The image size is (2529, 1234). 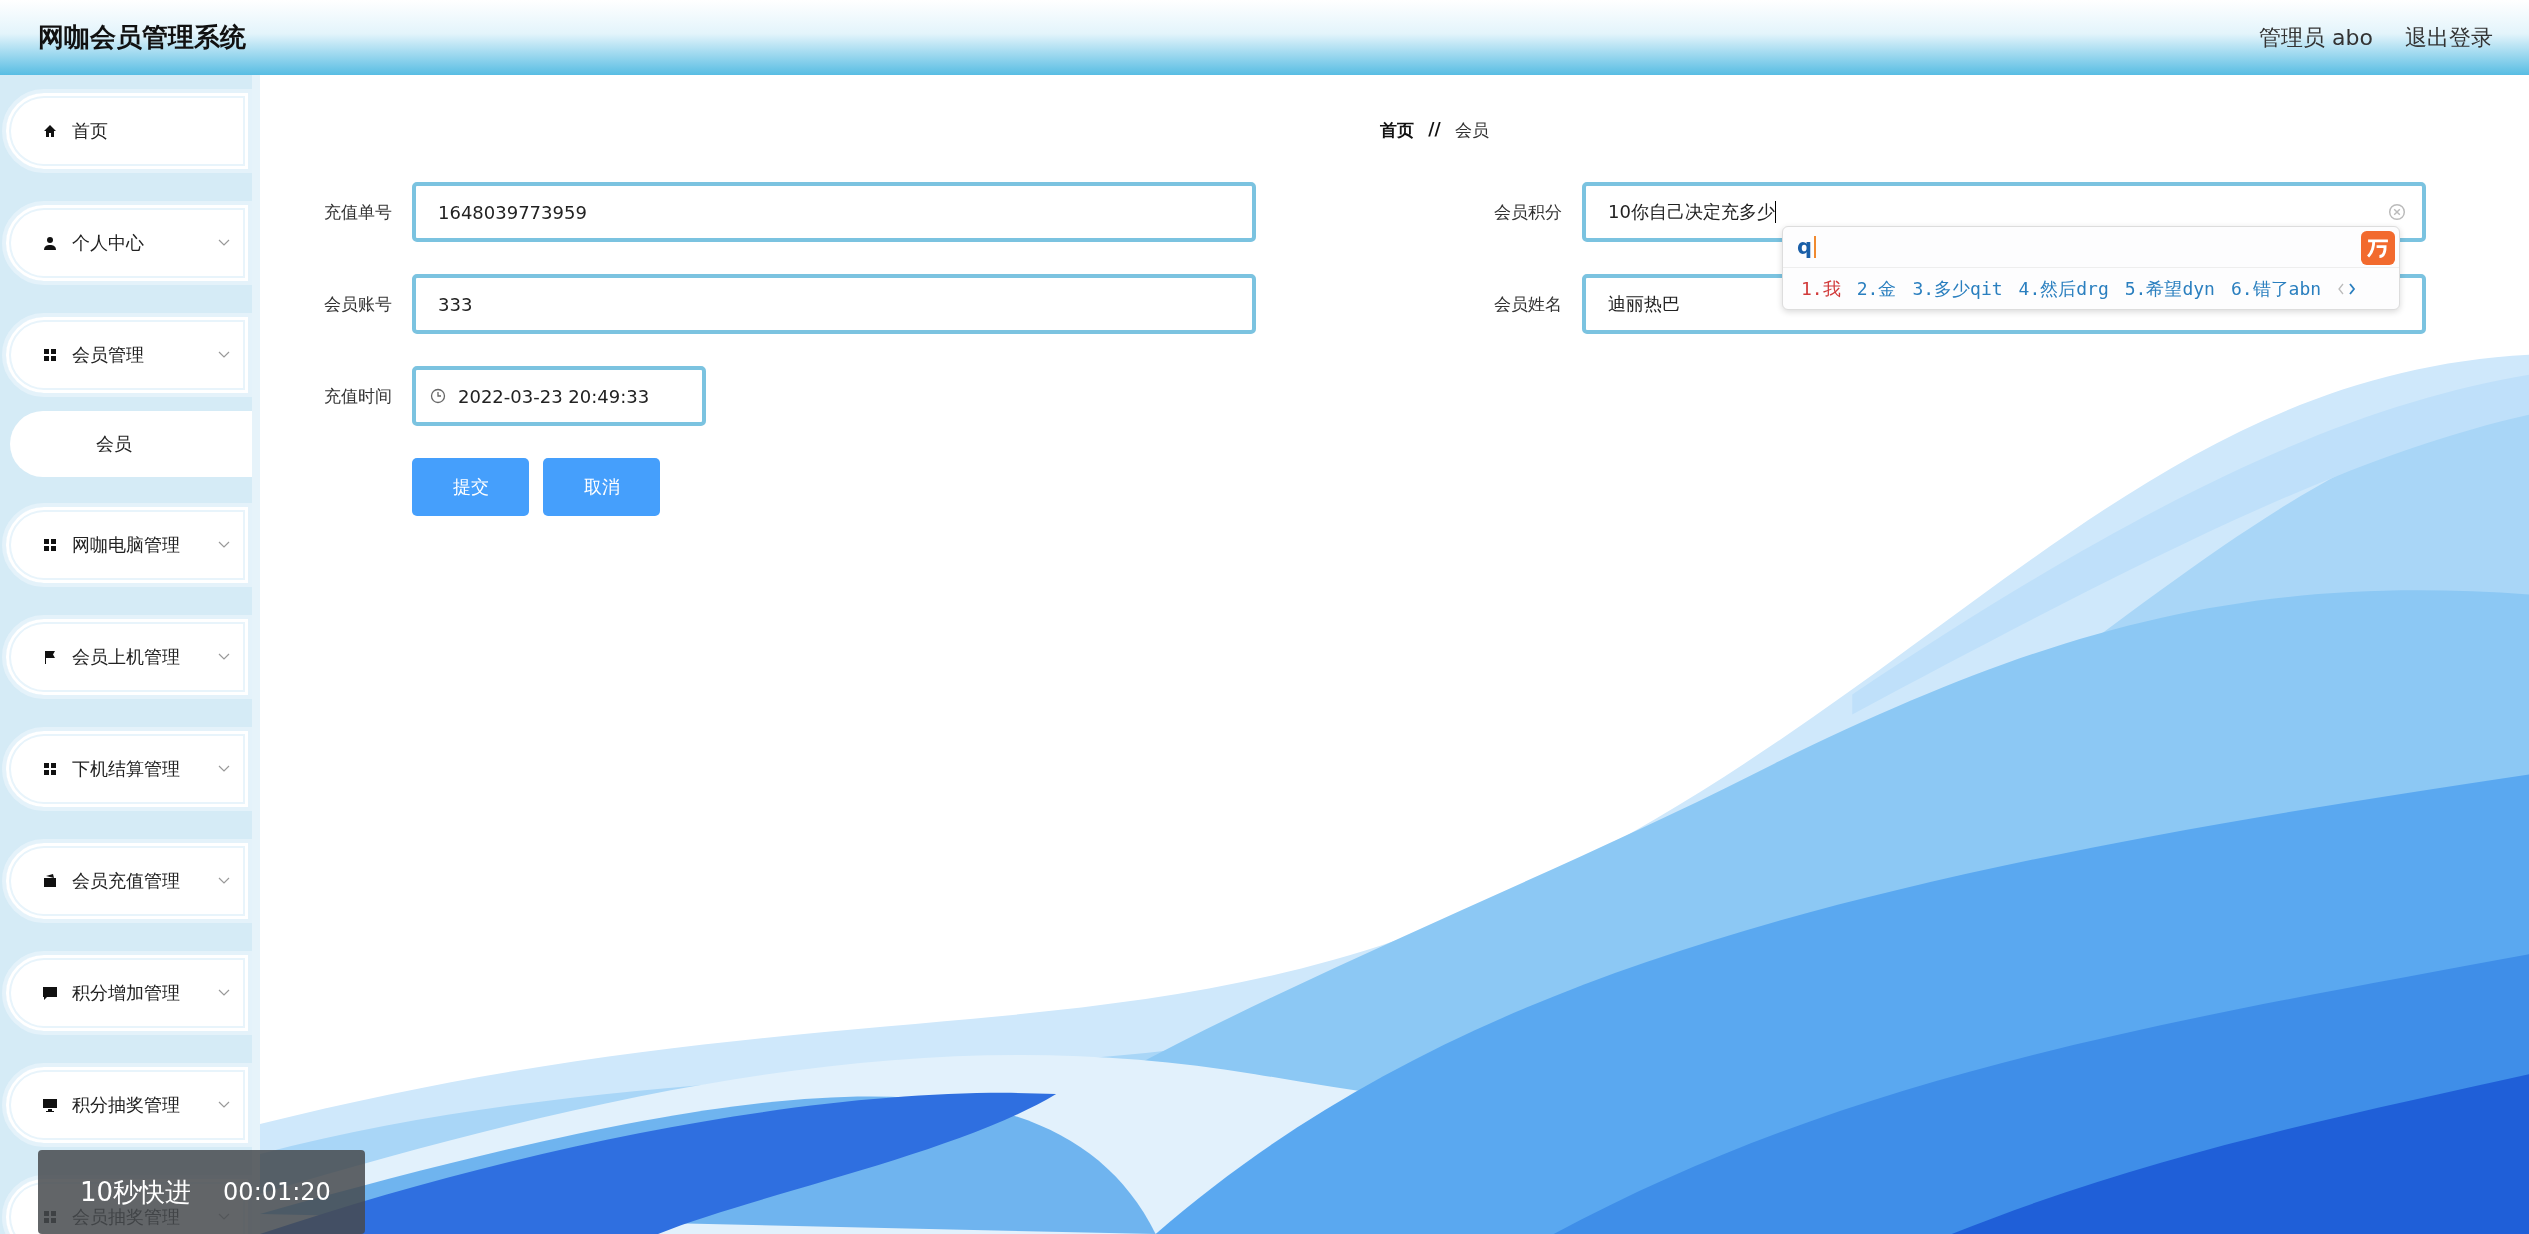 What do you see at coordinates (2316, 37) in the screenshot?
I see `user-name: 管理员 abo` at bounding box center [2316, 37].